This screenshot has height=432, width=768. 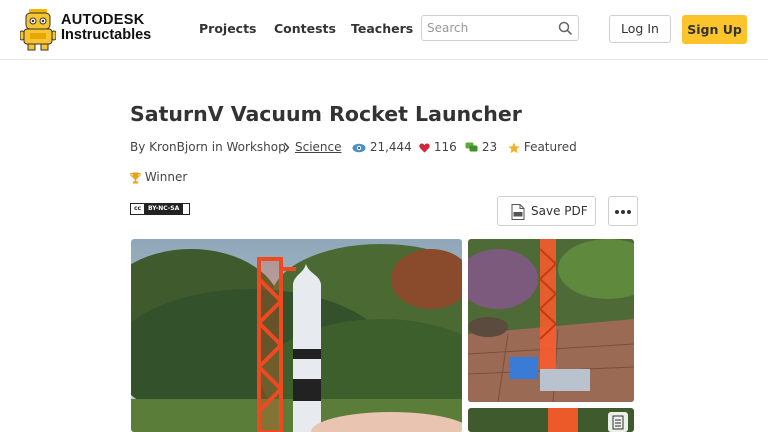 I want to click on subcategory-link: Science, so click(x=318, y=147).